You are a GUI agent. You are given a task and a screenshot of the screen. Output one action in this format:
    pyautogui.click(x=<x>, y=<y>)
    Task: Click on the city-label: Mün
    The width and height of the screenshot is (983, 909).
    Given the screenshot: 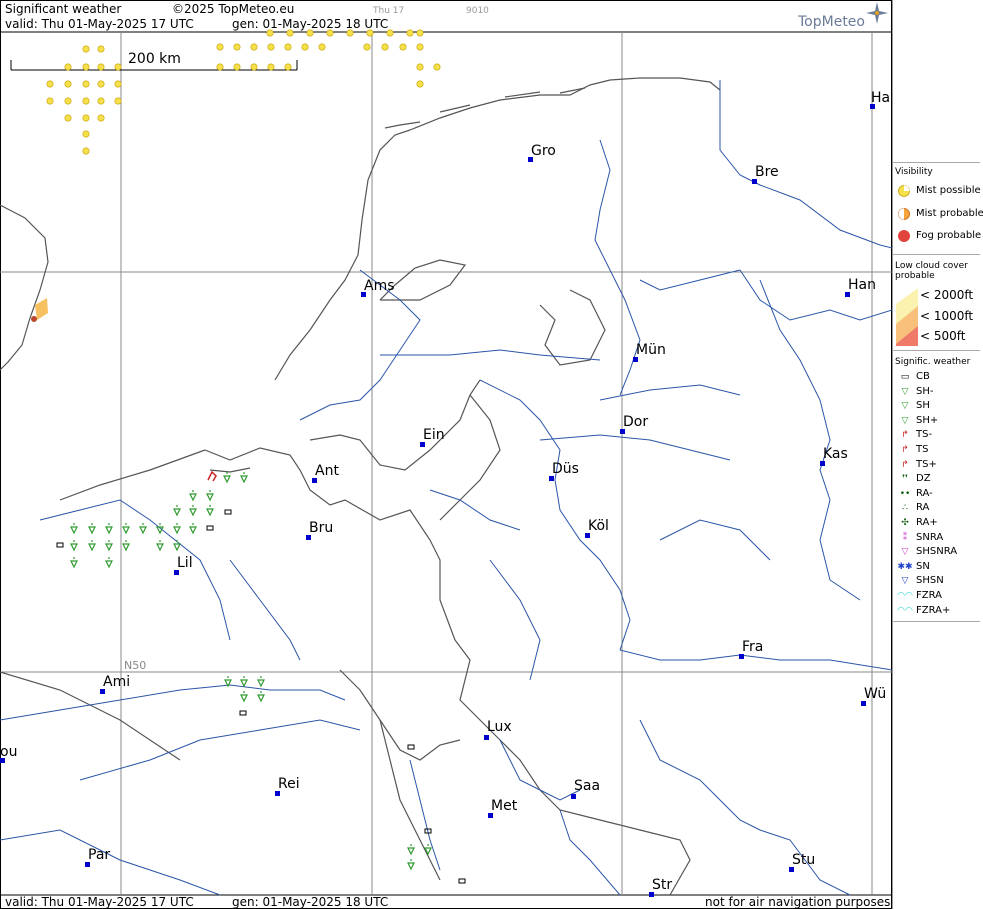 What is the action you would take?
    pyautogui.click(x=651, y=350)
    